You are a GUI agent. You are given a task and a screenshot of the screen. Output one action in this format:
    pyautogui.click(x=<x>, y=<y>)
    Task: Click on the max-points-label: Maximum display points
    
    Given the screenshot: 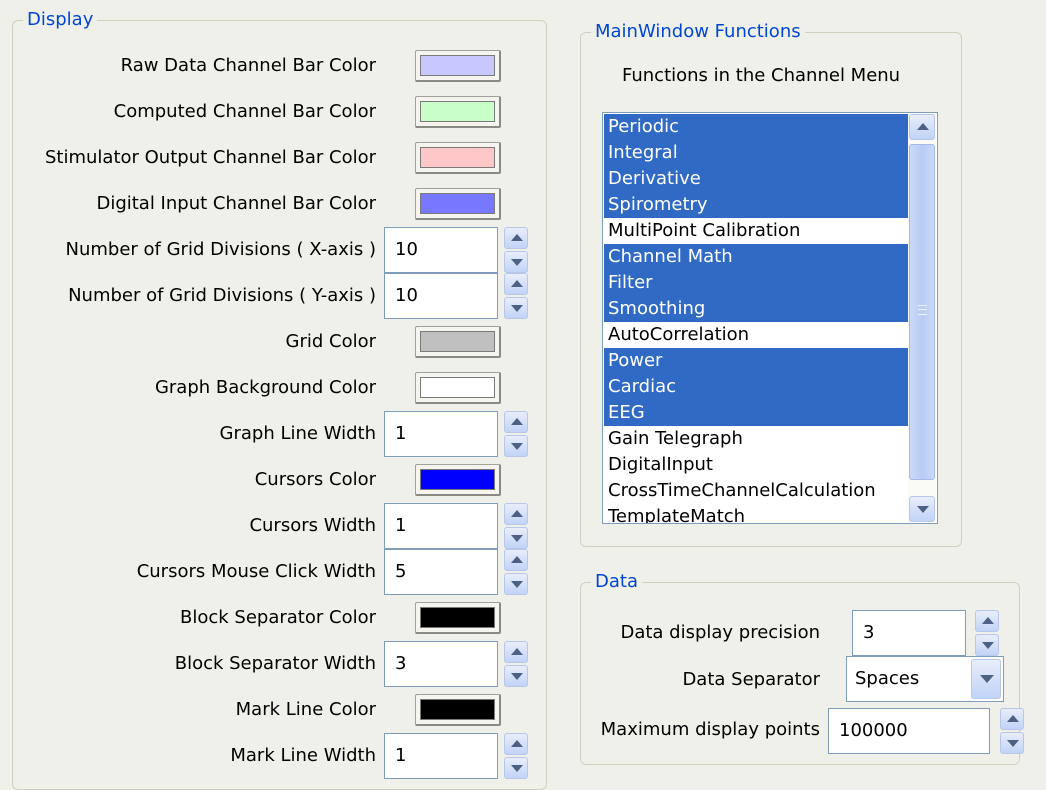 What is the action you would take?
    pyautogui.click(x=710, y=729)
    